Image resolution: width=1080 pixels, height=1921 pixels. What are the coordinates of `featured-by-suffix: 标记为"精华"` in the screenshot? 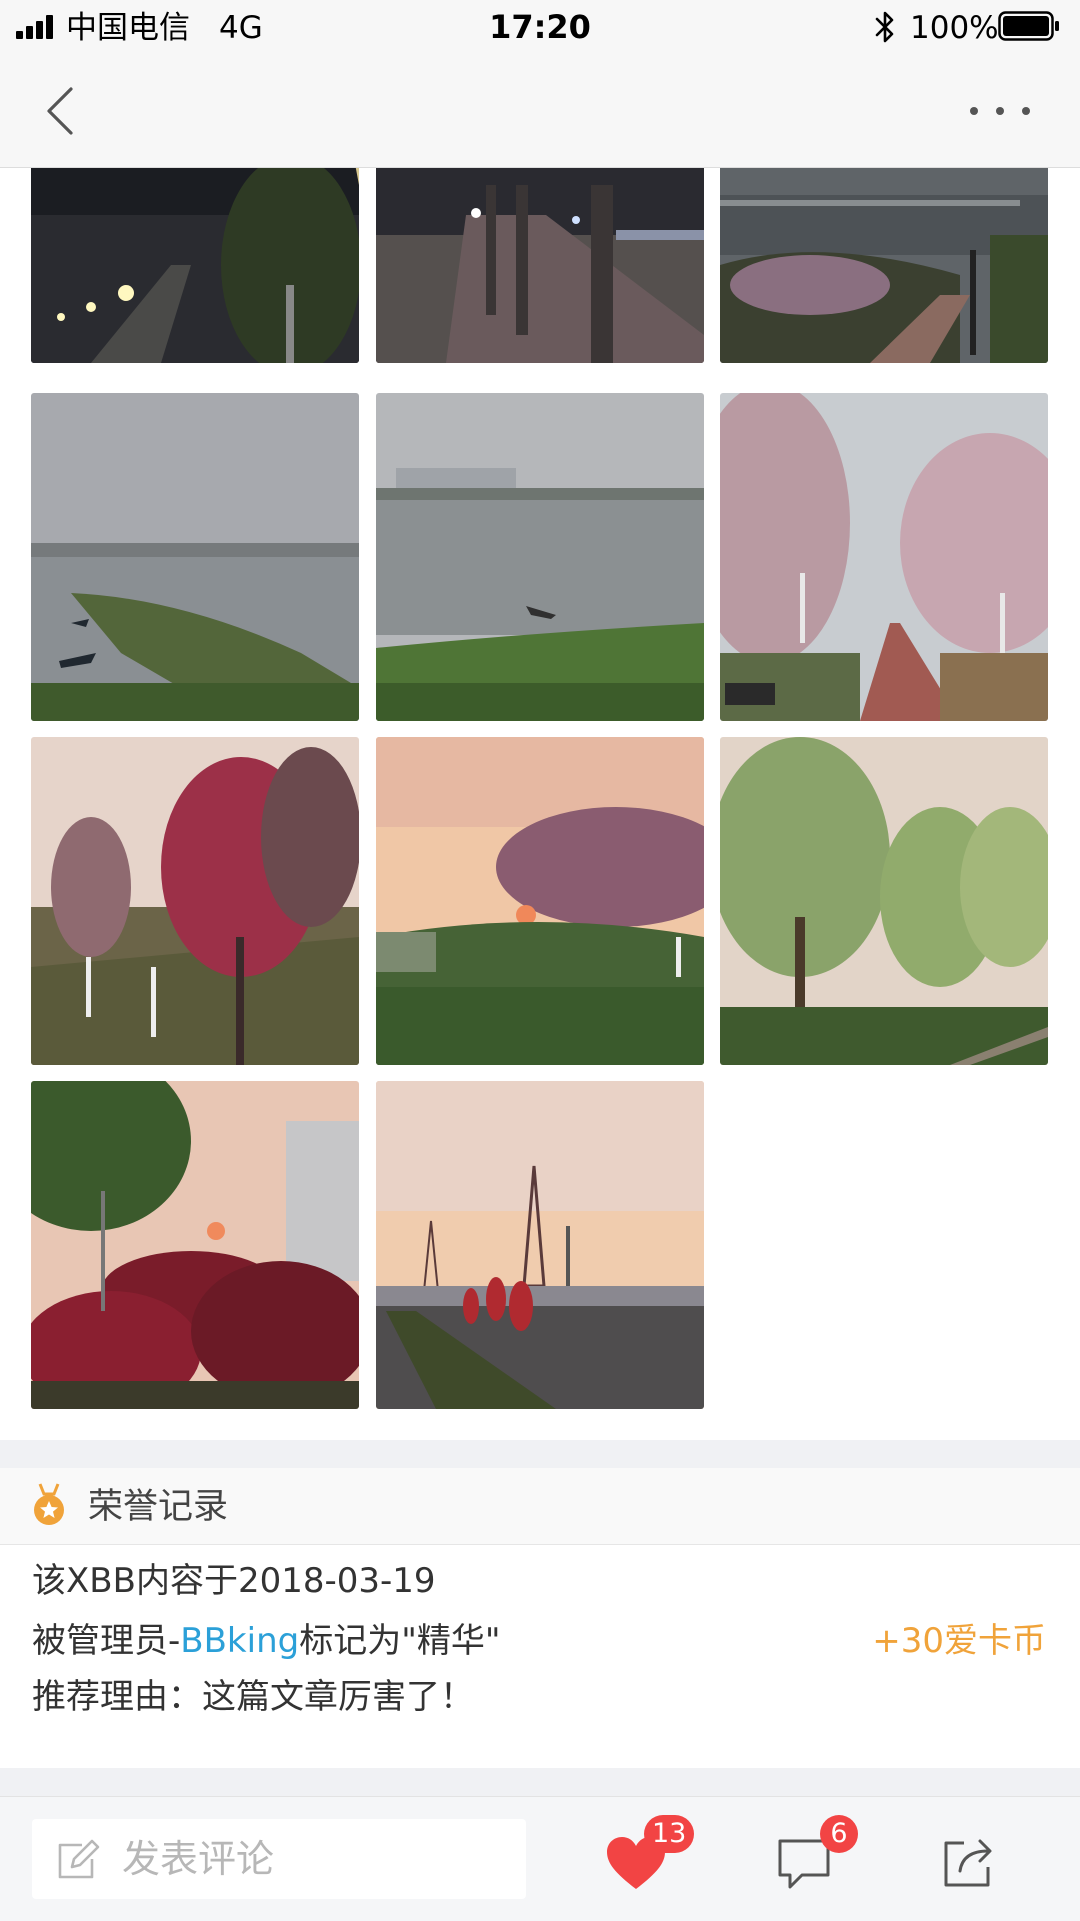 It's located at (400, 1641).